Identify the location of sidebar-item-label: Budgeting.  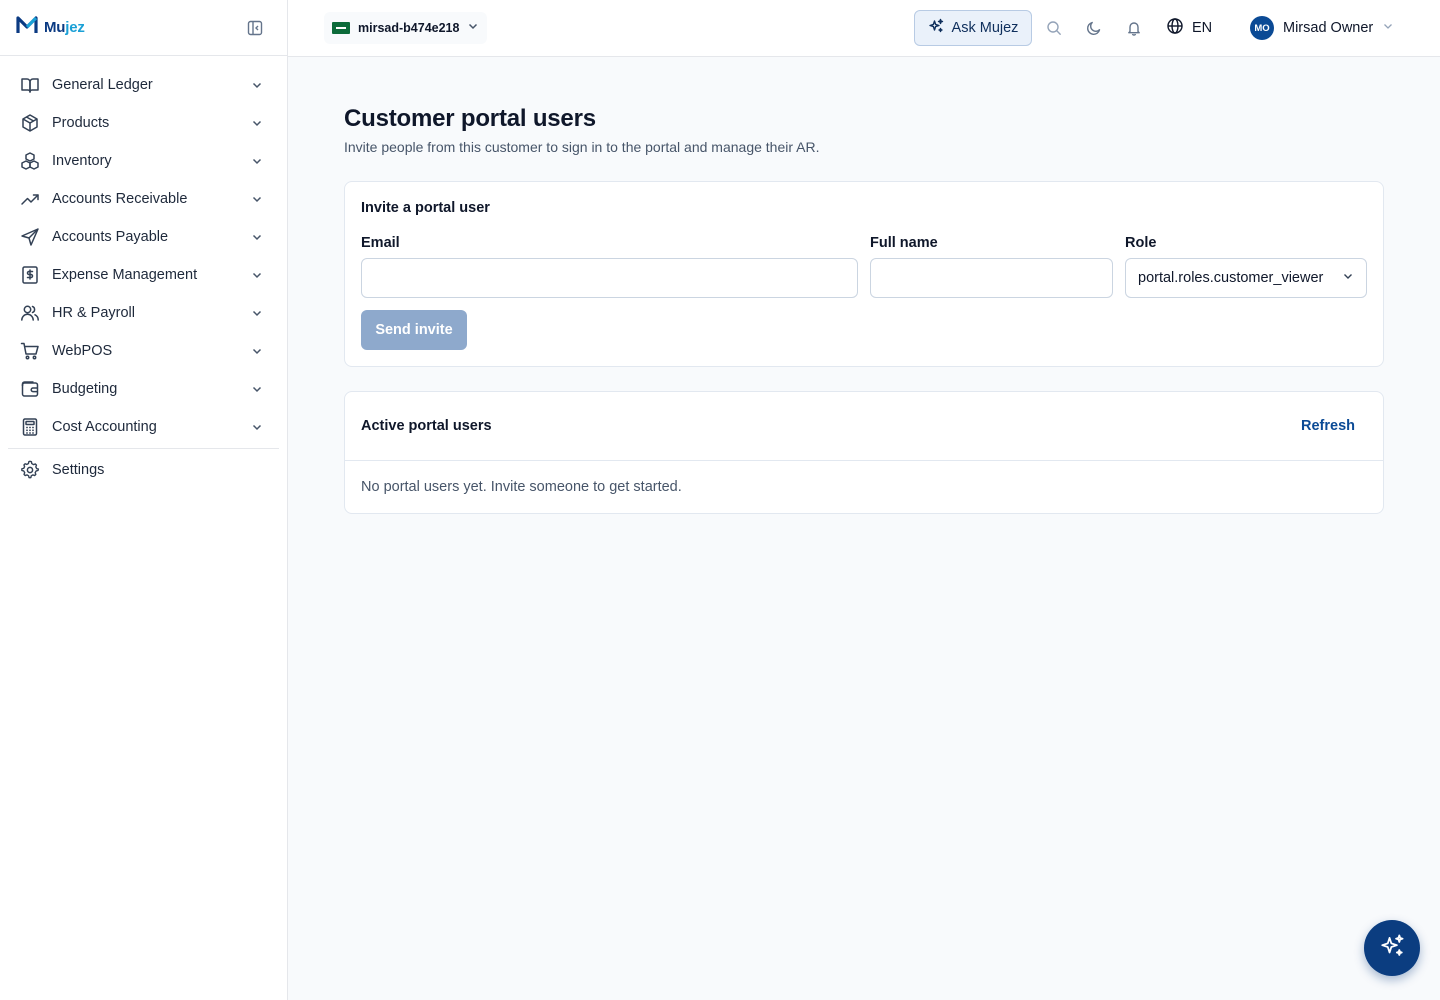
(85, 389).